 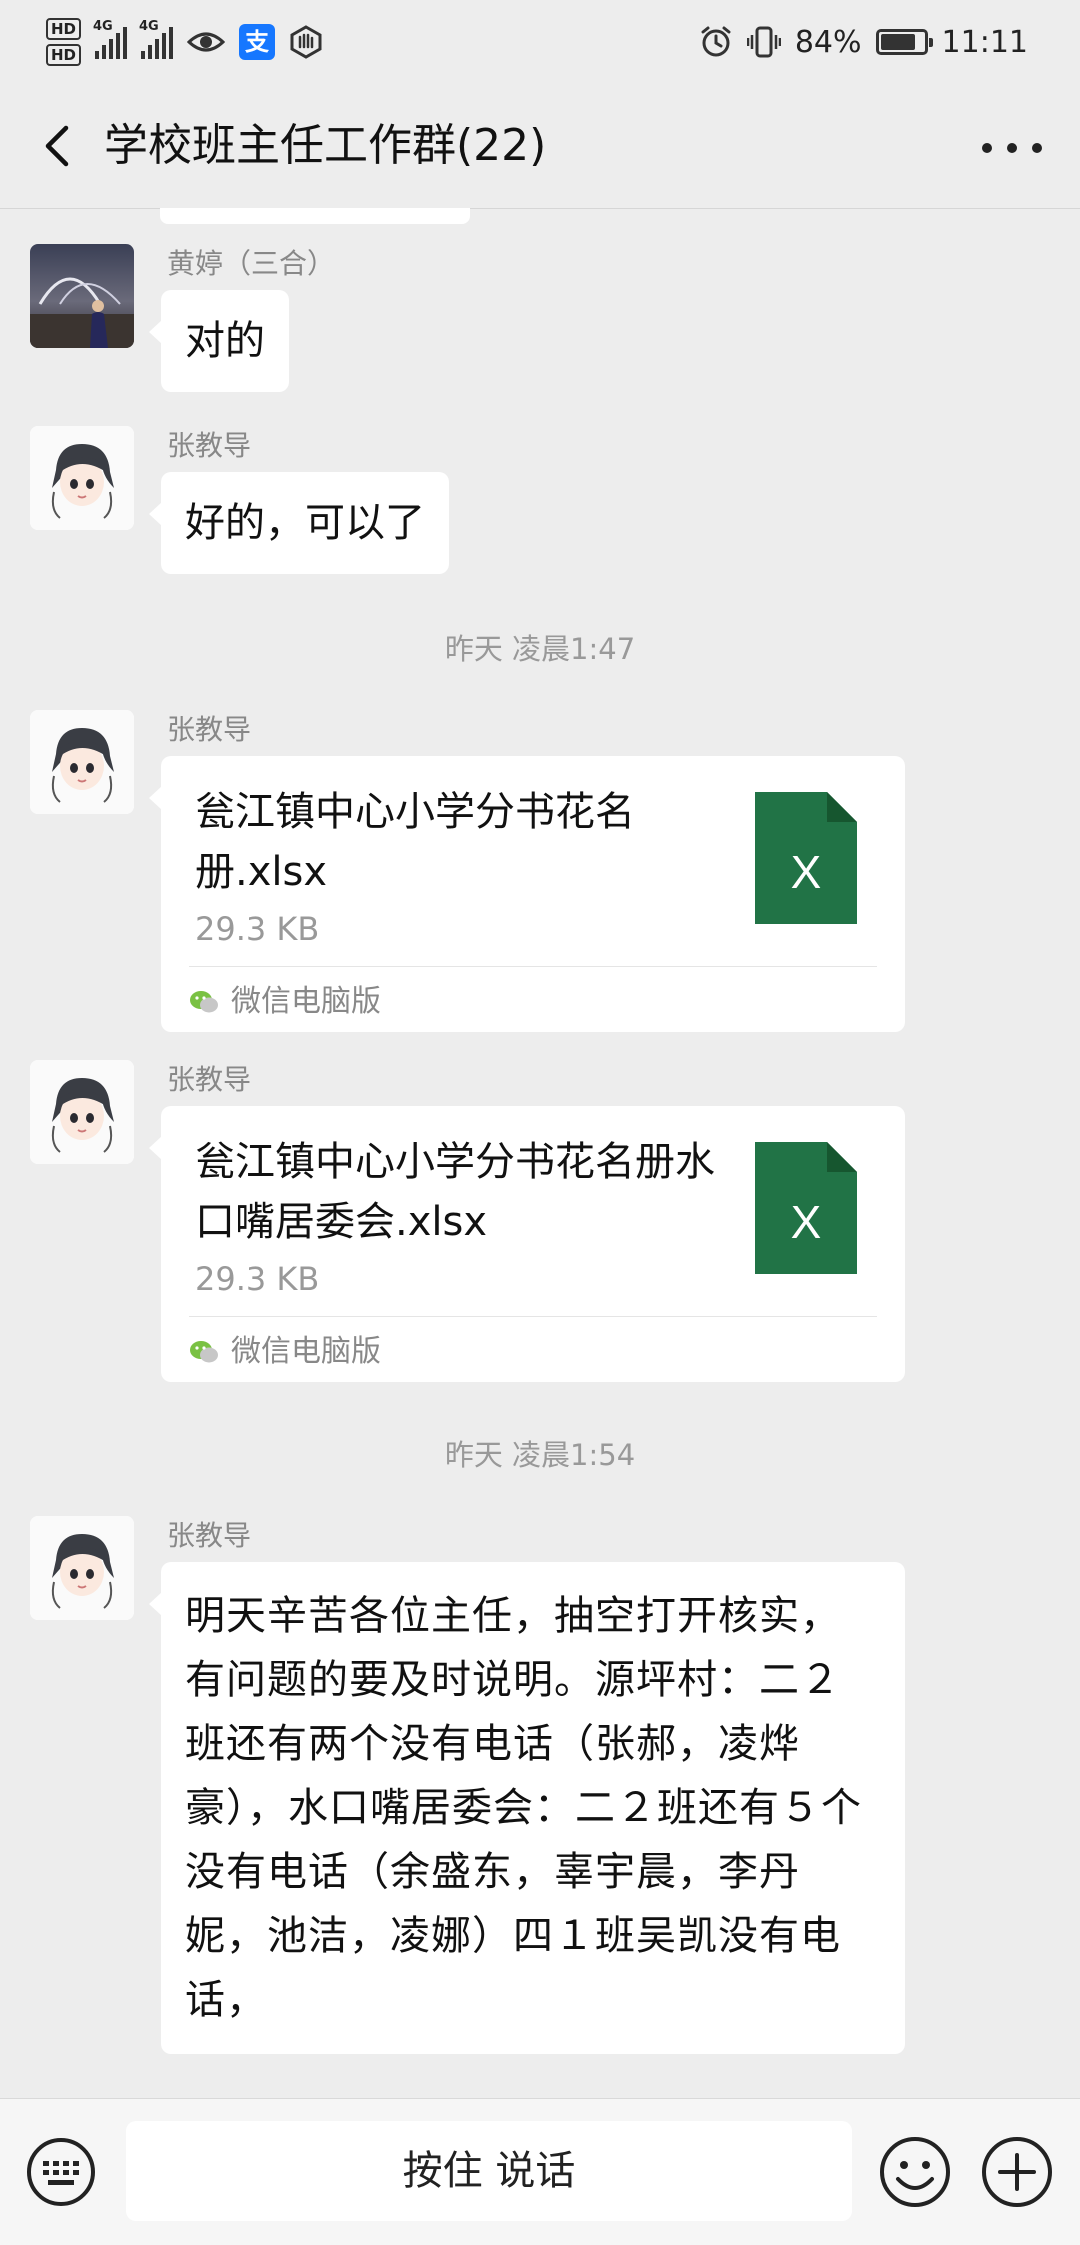 What do you see at coordinates (415, 842) in the screenshot?
I see `file-name: 瓮江镇中心小学分书花名册.xlsx` at bounding box center [415, 842].